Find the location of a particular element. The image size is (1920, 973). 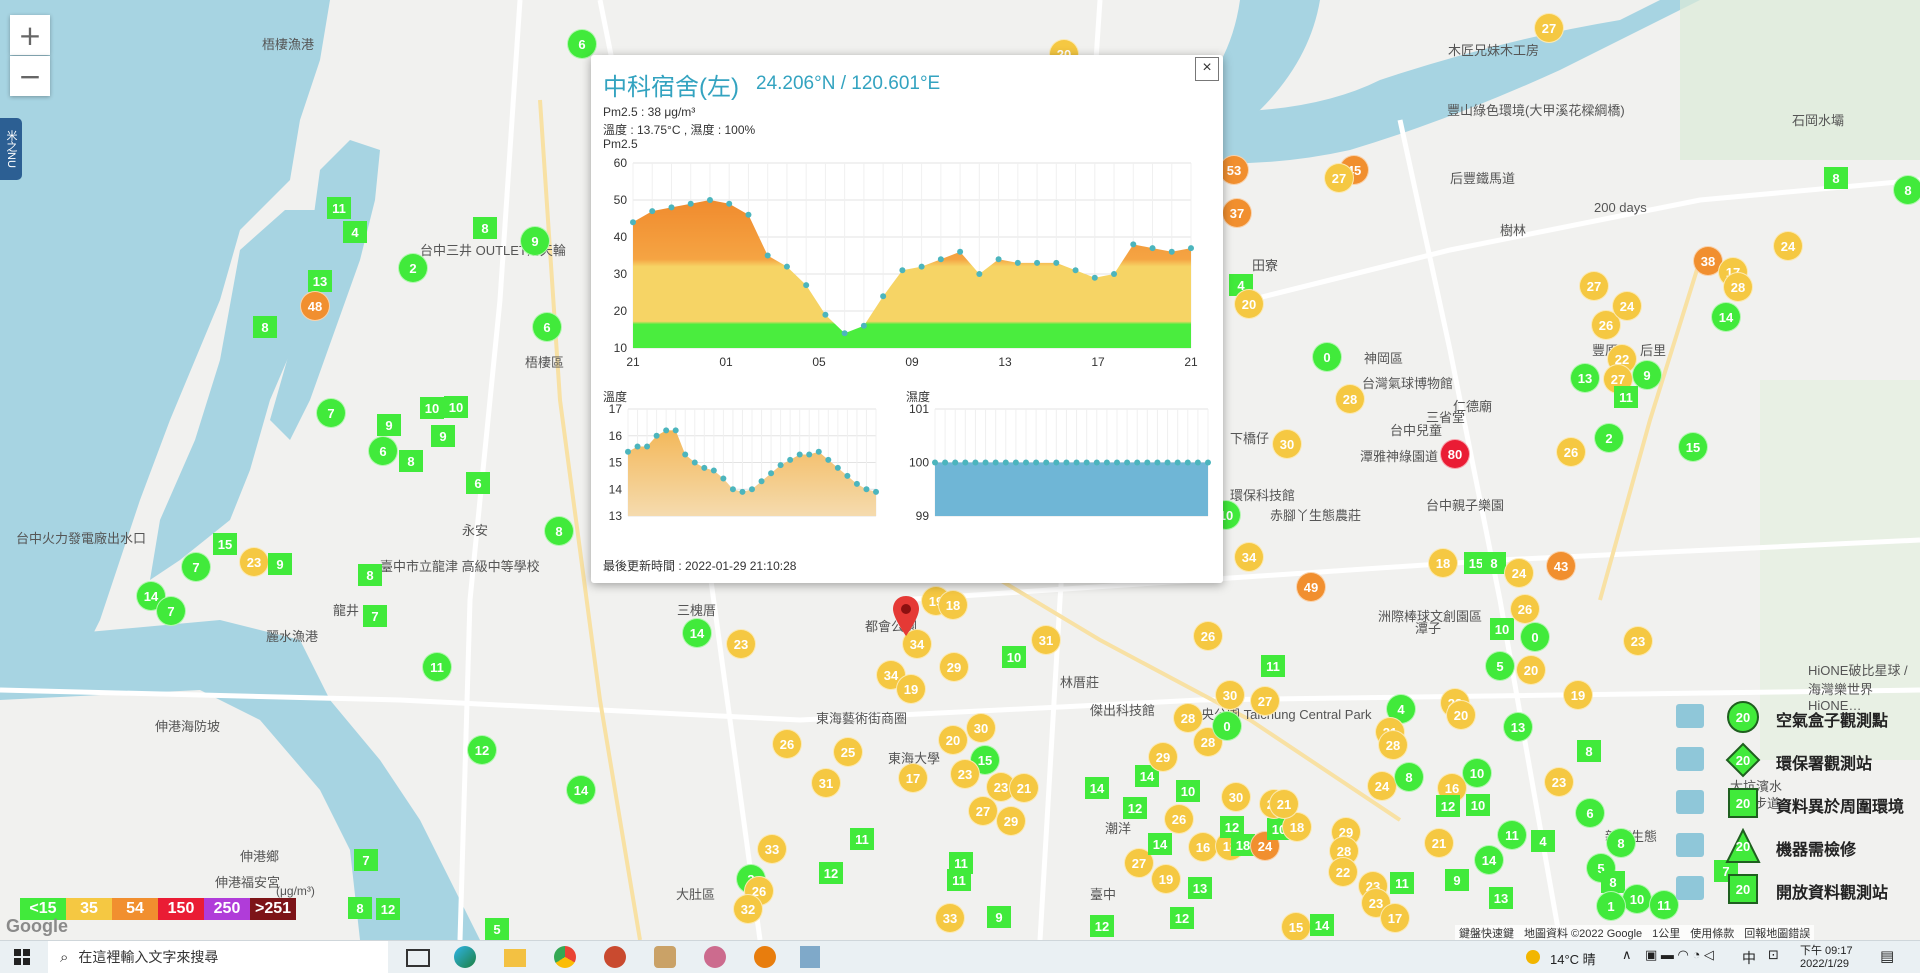

selected-location-pin is located at coordinates (906, 616).